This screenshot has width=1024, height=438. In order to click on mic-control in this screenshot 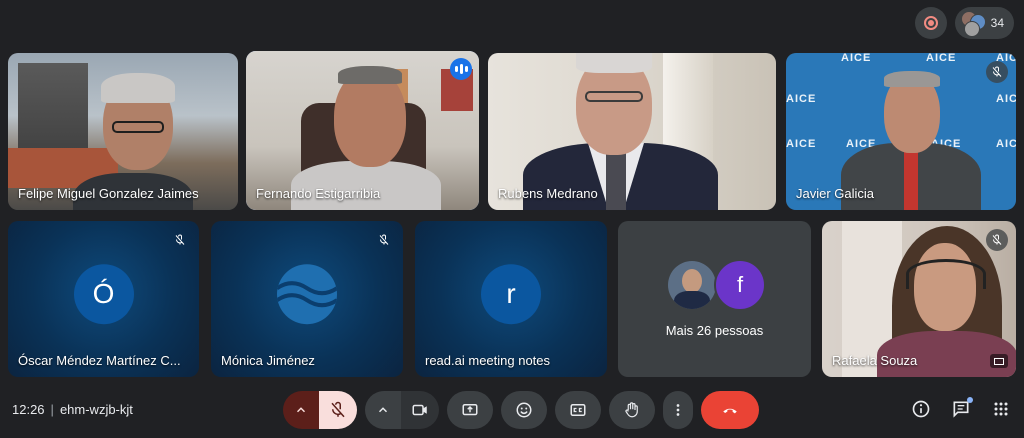, I will do `click(320, 410)`.